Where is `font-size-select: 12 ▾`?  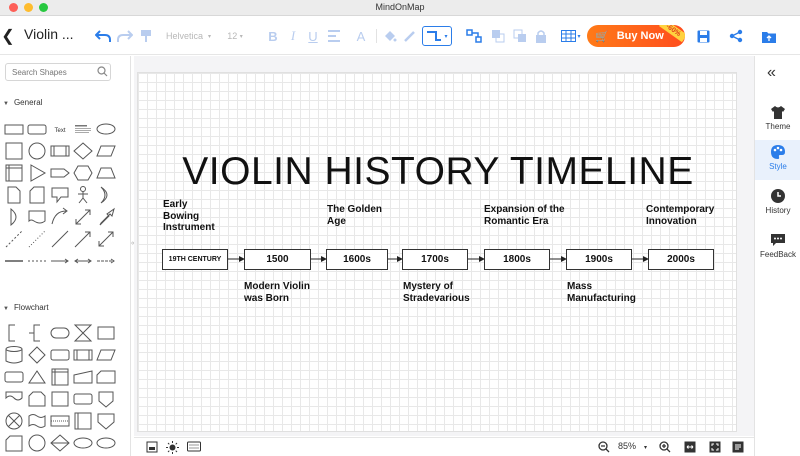
font-size-select: 12 ▾ is located at coordinates (235, 36).